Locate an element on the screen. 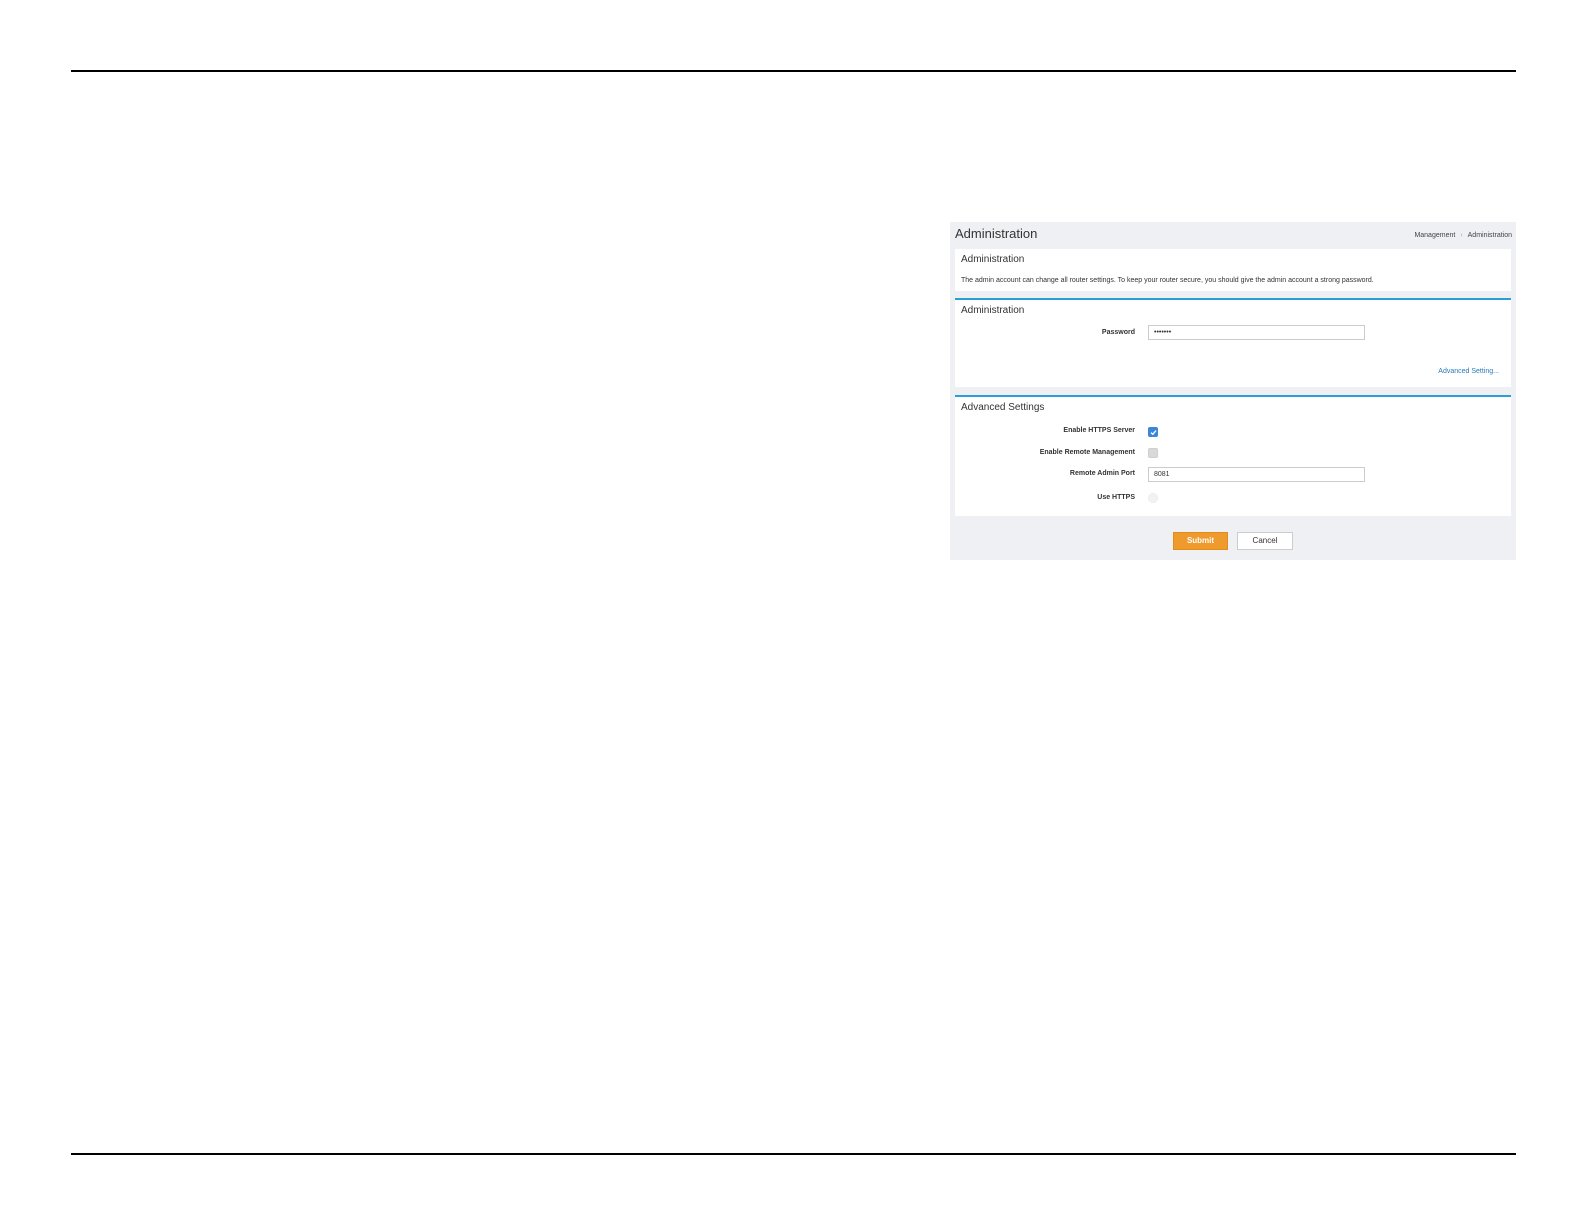  intro-title: Administration is located at coordinates (993, 259).